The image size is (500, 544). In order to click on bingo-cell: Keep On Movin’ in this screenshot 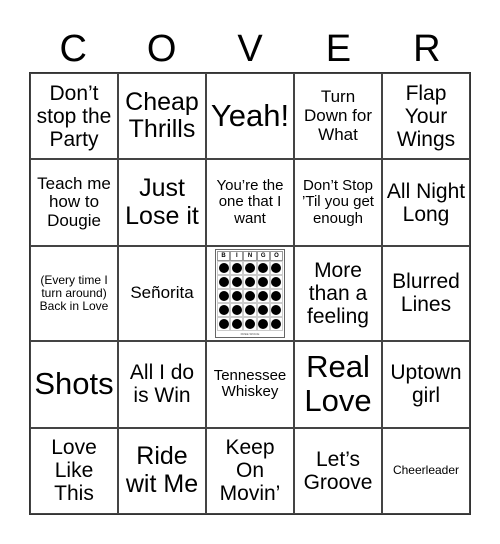, I will do `click(250, 470)`.